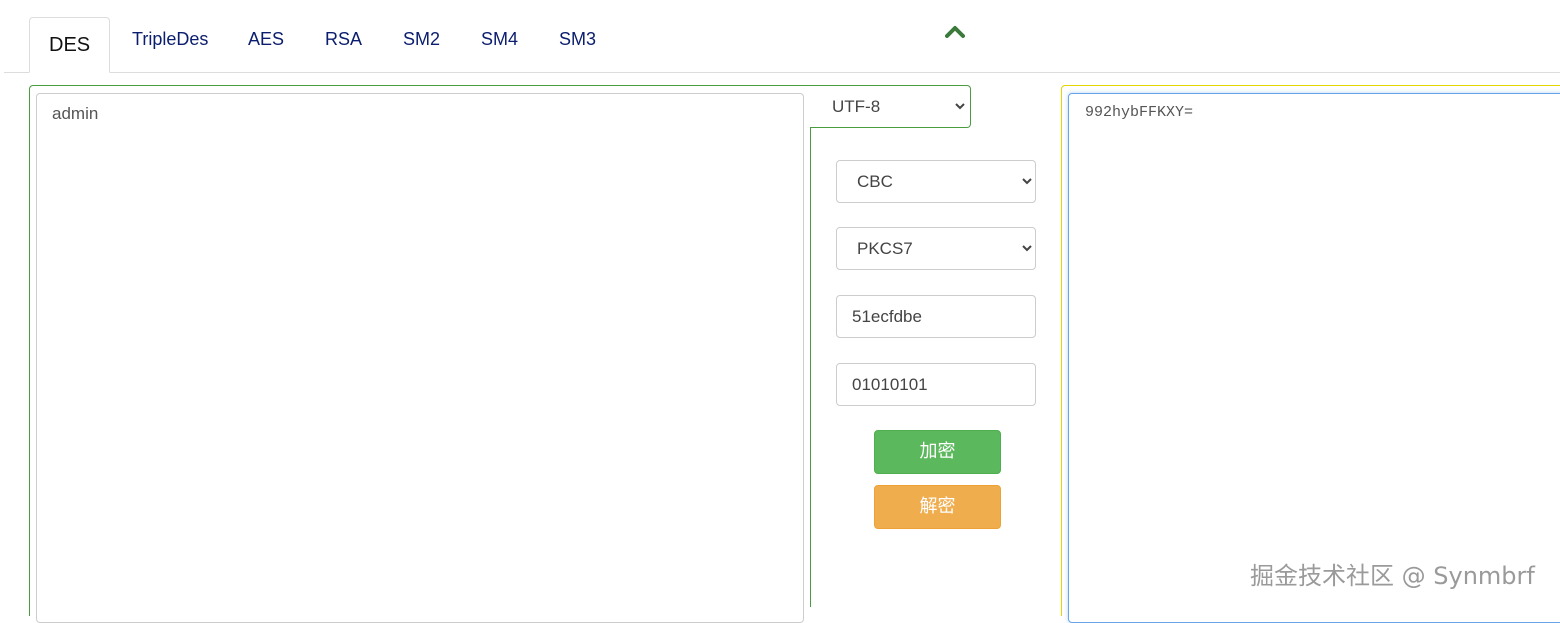 This screenshot has height=623, width=1560. What do you see at coordinates (936, 181) in the screenshot?
I see `mode-select: CBC` at bounding box center [936, 181].